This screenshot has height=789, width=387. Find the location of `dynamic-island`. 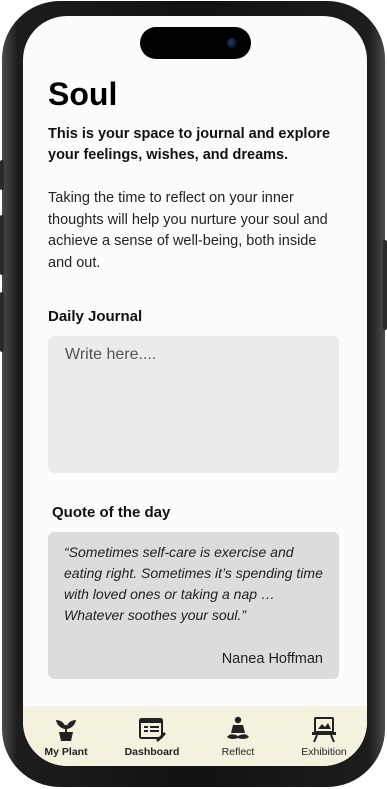

dynamic-island is located at coordinates (195, 43).